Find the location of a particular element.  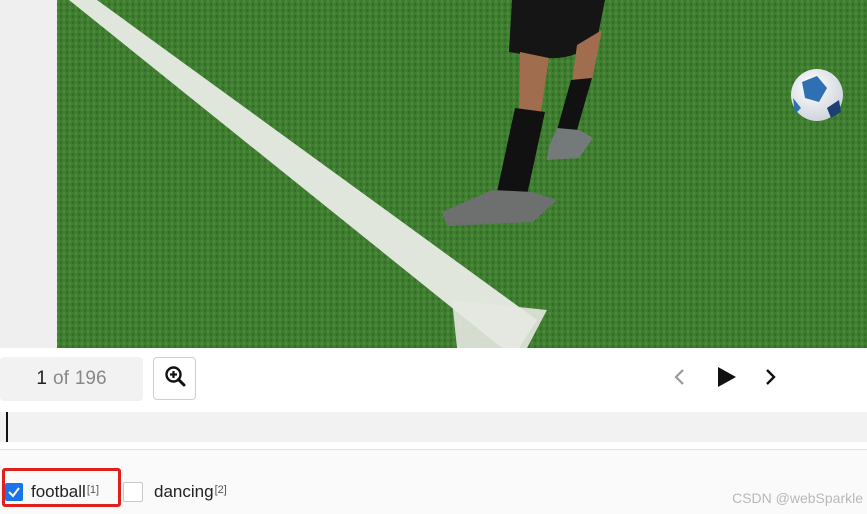

highlight-box is located at coordinates (61, 487).